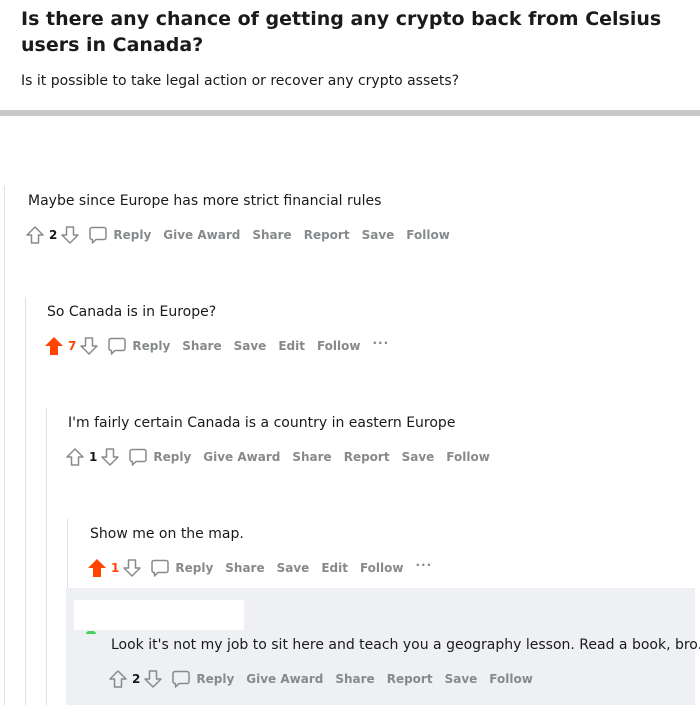 This screenshot has width=700, height=705. What do you see at coordinates (350, 113) in the screenshot?
I see `post-divider` at bounding box center [350, 113].